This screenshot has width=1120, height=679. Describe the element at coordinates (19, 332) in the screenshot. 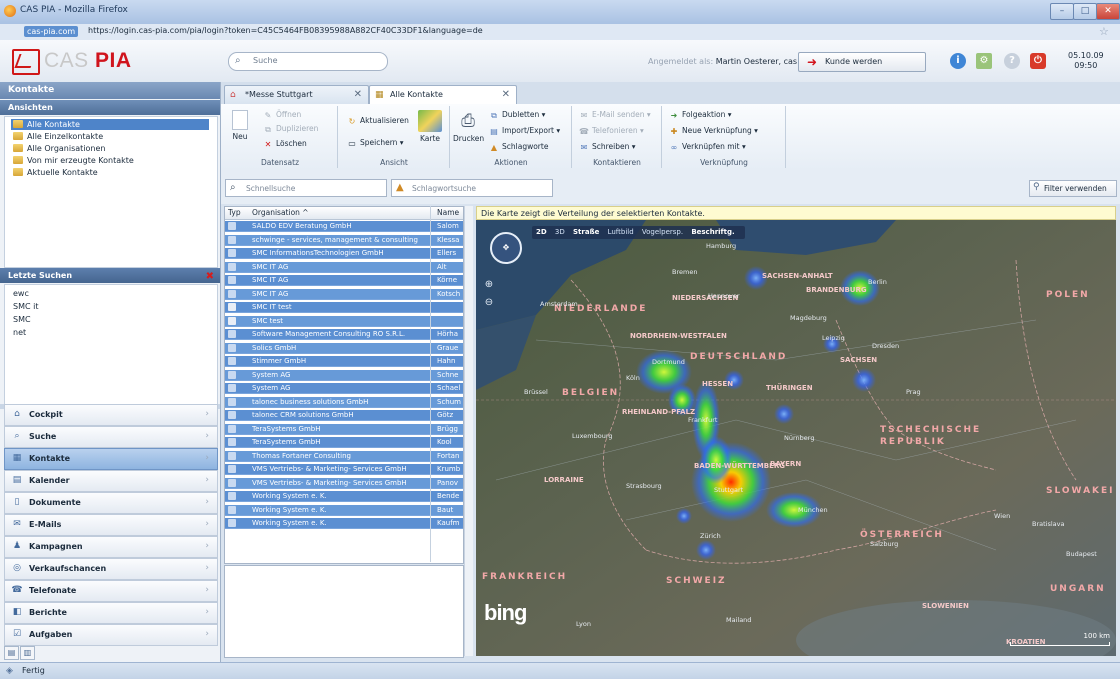

I see `recent-search-item: net` at that location.